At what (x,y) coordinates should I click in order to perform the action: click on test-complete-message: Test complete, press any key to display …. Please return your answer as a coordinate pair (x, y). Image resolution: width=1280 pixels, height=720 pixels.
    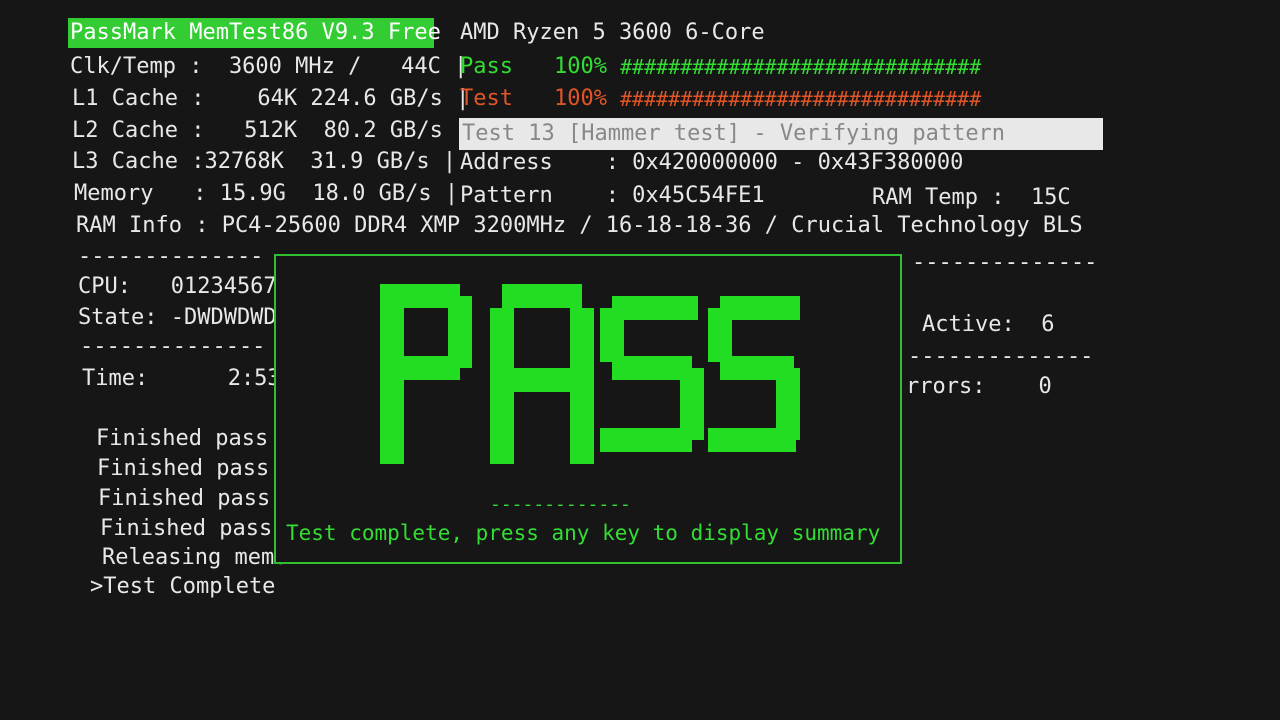
    Looking at the image, I should click on (583, 533).